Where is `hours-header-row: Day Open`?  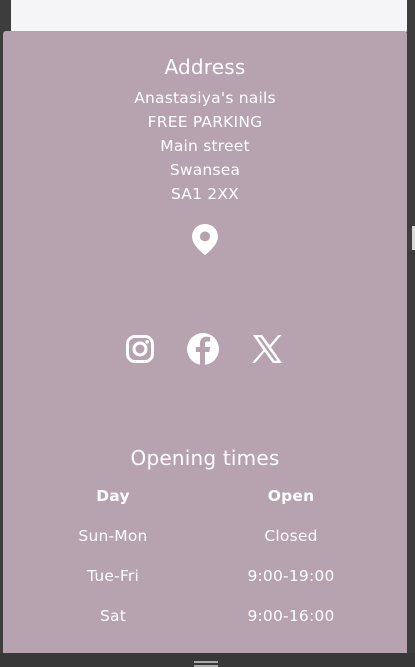 hours-header-row: Day Open is located at coordinates (205, 496).